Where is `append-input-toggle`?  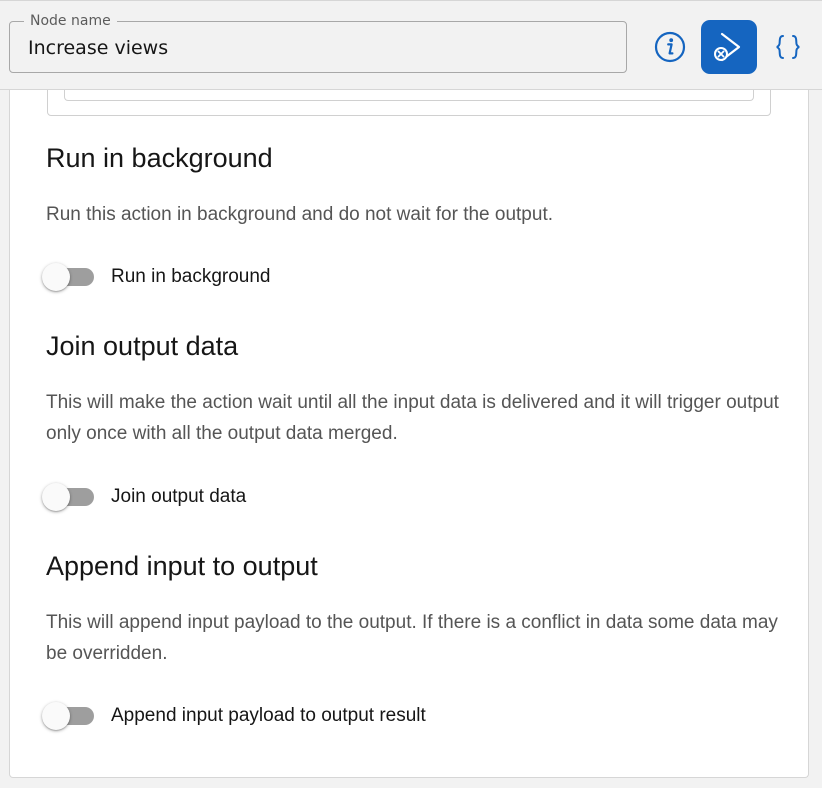
append-input-toggle is located at coordinates (68, 716).